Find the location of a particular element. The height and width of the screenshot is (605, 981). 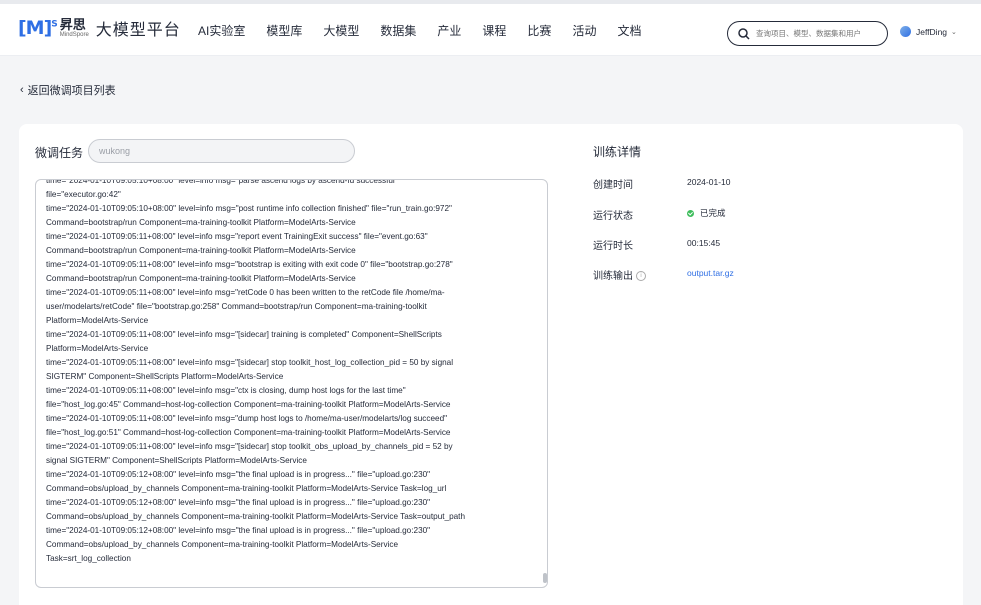

search-box is located at coordinates (807, 33).